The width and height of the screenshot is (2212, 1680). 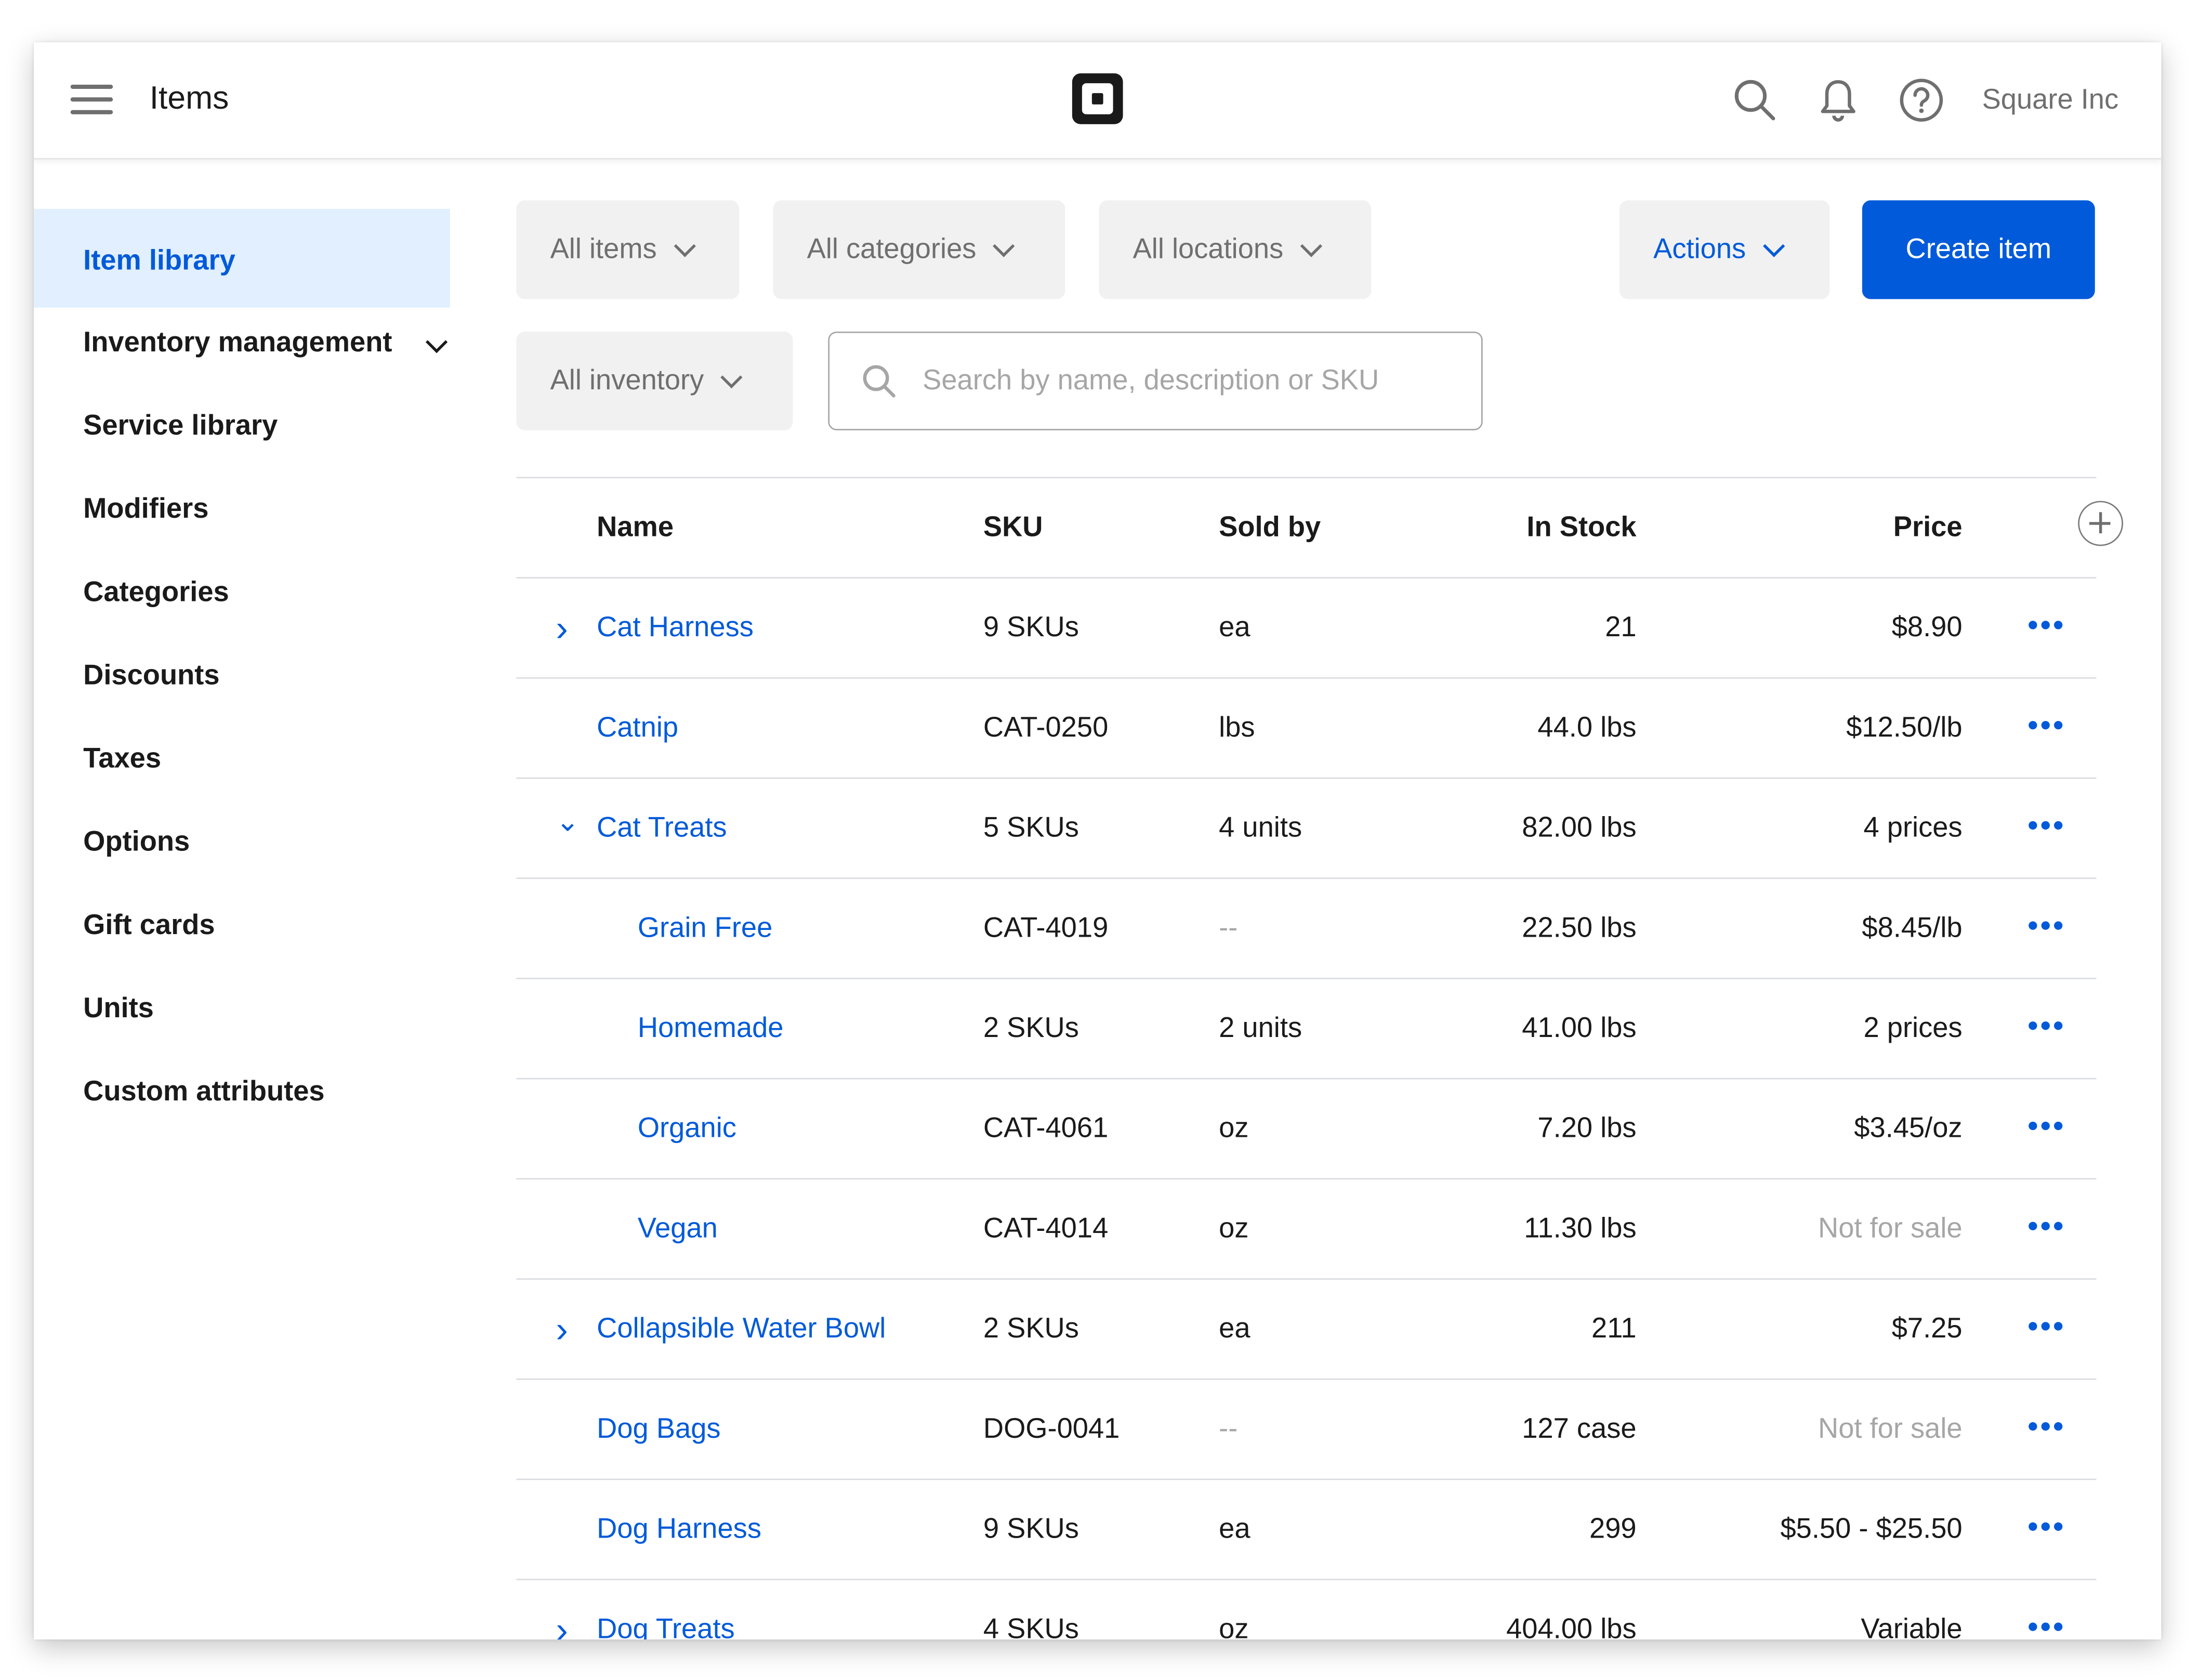 I want to click on create-item-button: Create item, so click(x=1978, y=250).